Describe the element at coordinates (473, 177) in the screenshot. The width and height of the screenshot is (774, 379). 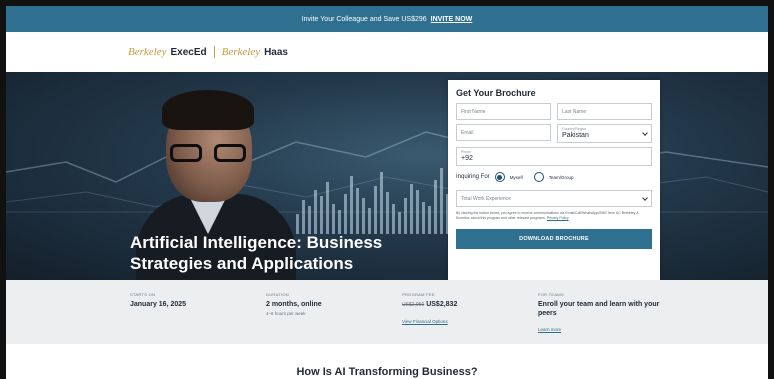
I see `inquiring-label: Inquiring For` at that location.